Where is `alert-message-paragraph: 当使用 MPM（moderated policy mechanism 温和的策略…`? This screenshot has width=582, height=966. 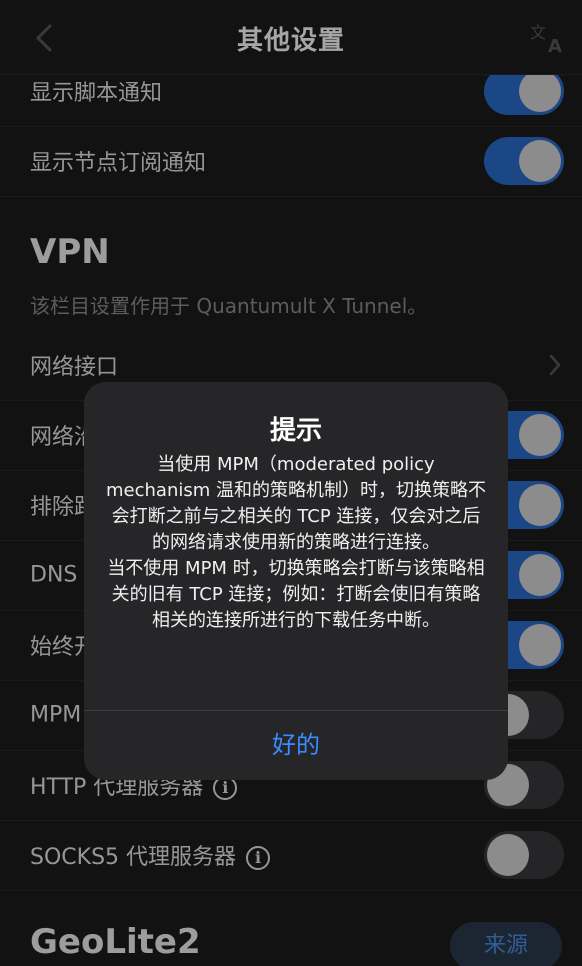 alert-message-paragraph: 当使用 MPM（moderated policy mechanism 温和的策略… is located at coordinates (296, 503).